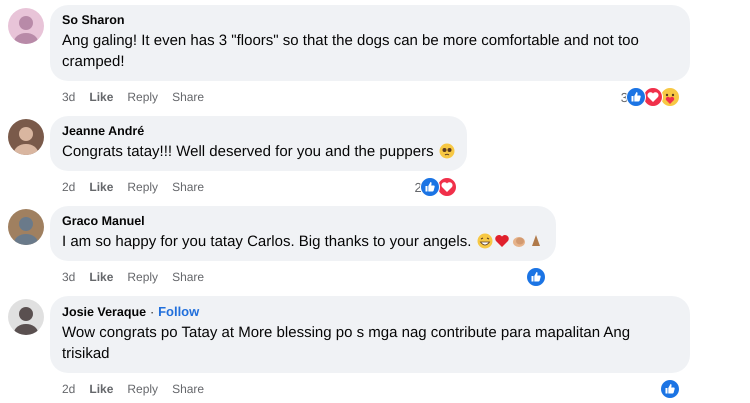 The height and width of the screenshot is (403, 750). What do you see at coordinates (179, 311) in the screenshot?
I see `follow-link: Follow` at bounding box center [179, 311].